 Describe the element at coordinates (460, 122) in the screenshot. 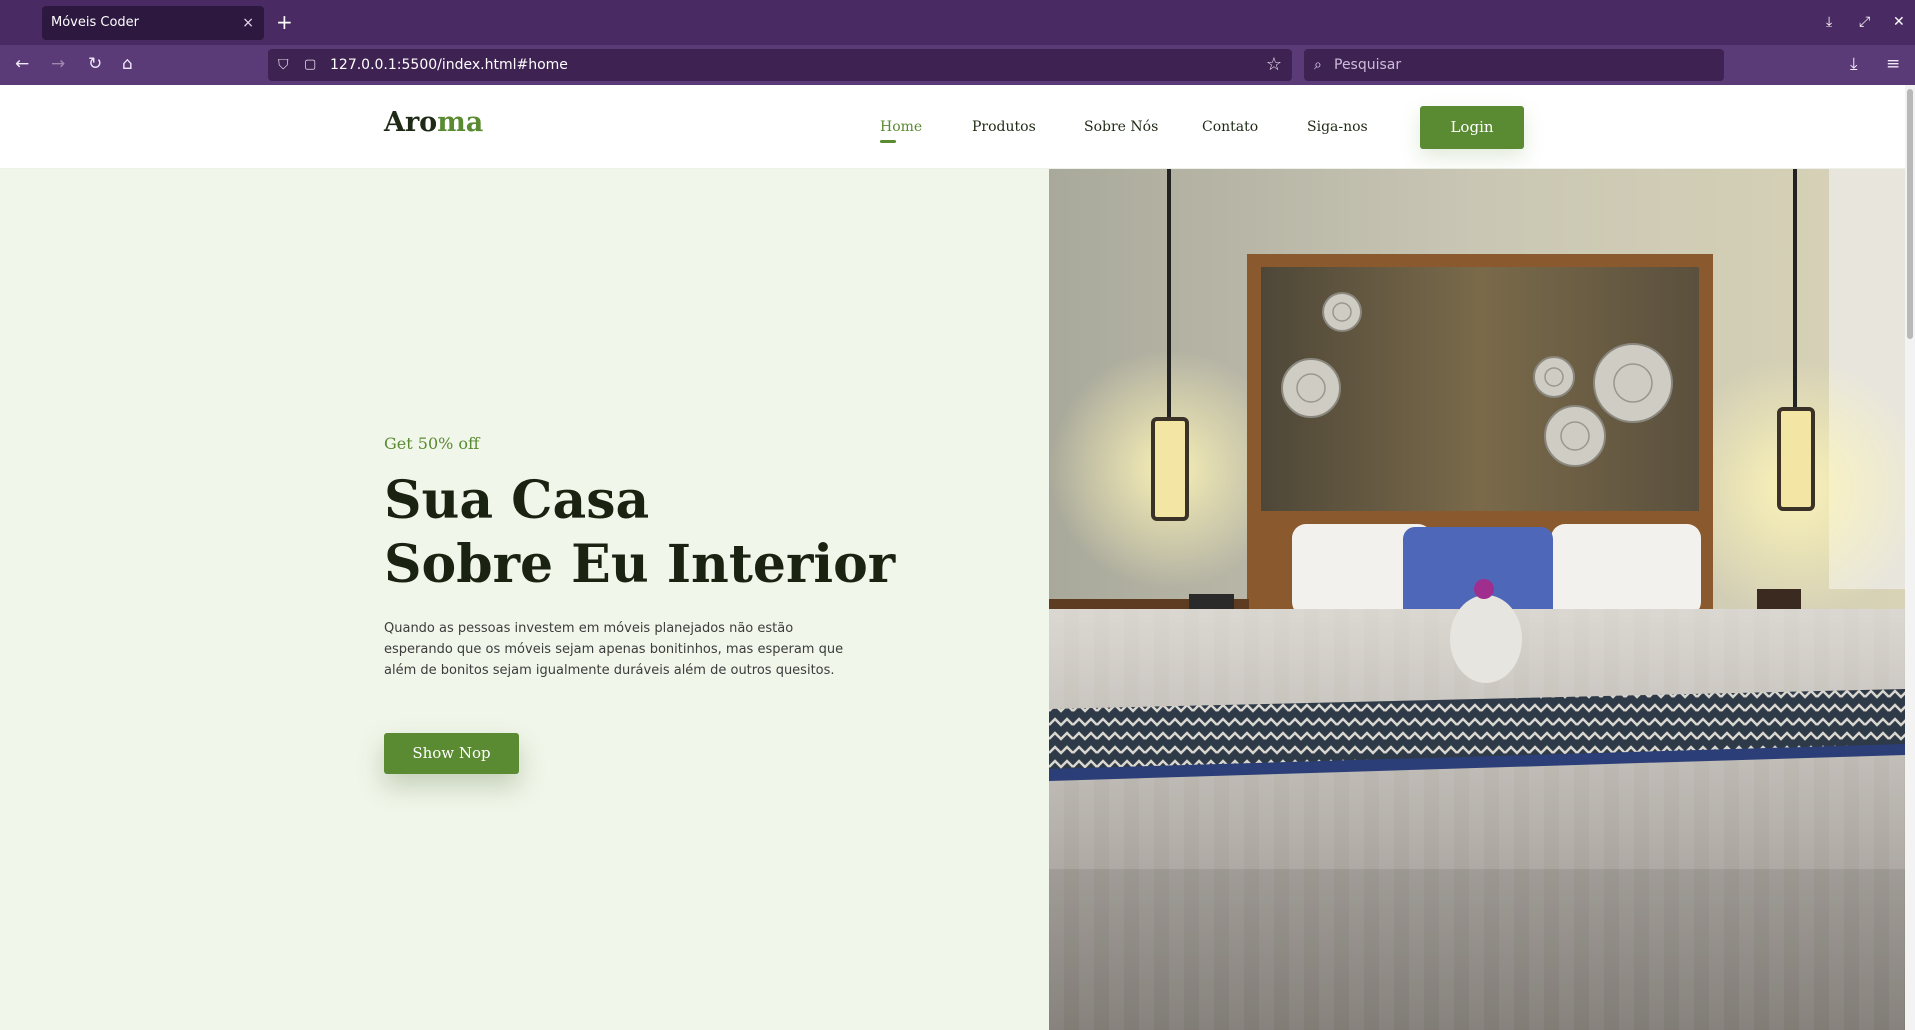

I see `logo-accent: ma` at that location.